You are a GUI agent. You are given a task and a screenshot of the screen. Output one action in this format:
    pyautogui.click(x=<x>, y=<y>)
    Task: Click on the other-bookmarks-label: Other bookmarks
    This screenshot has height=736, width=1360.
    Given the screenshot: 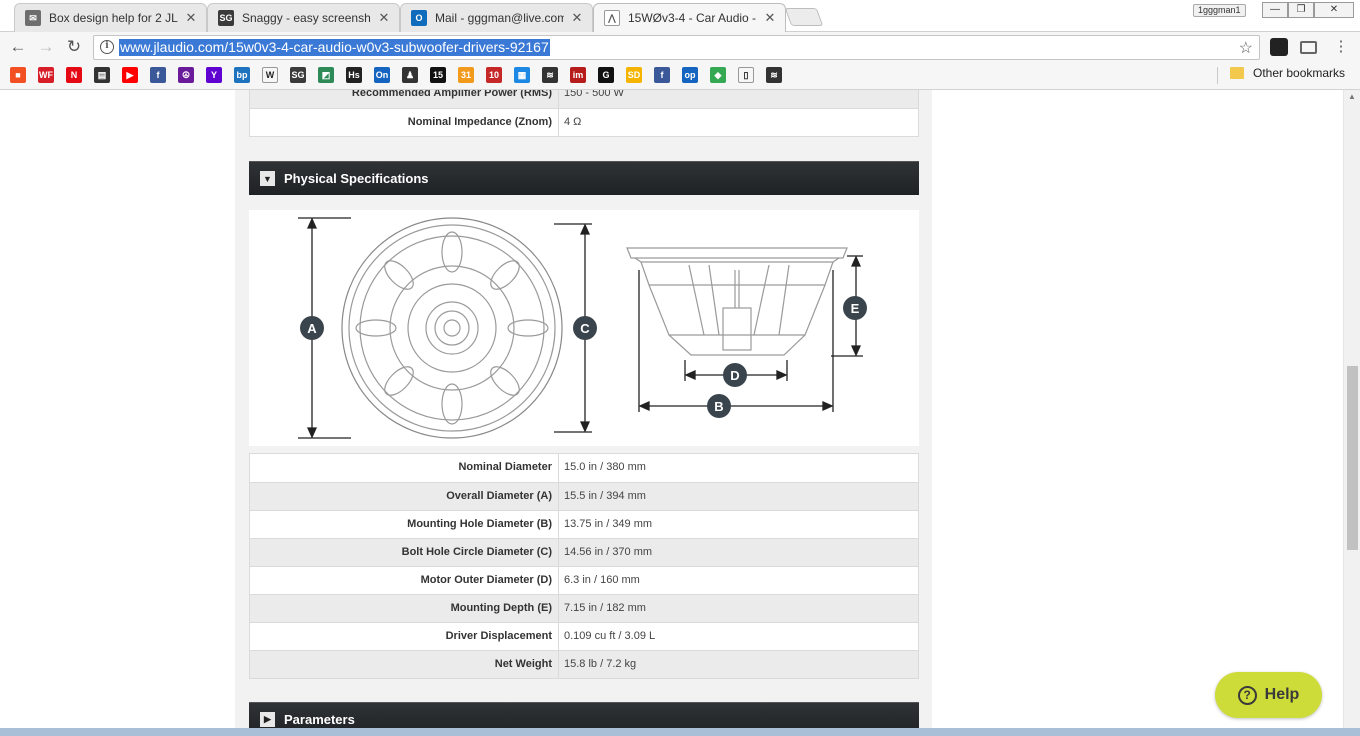 What is the action you would take?
    pyautogui.click(x=1299, y=73)
    